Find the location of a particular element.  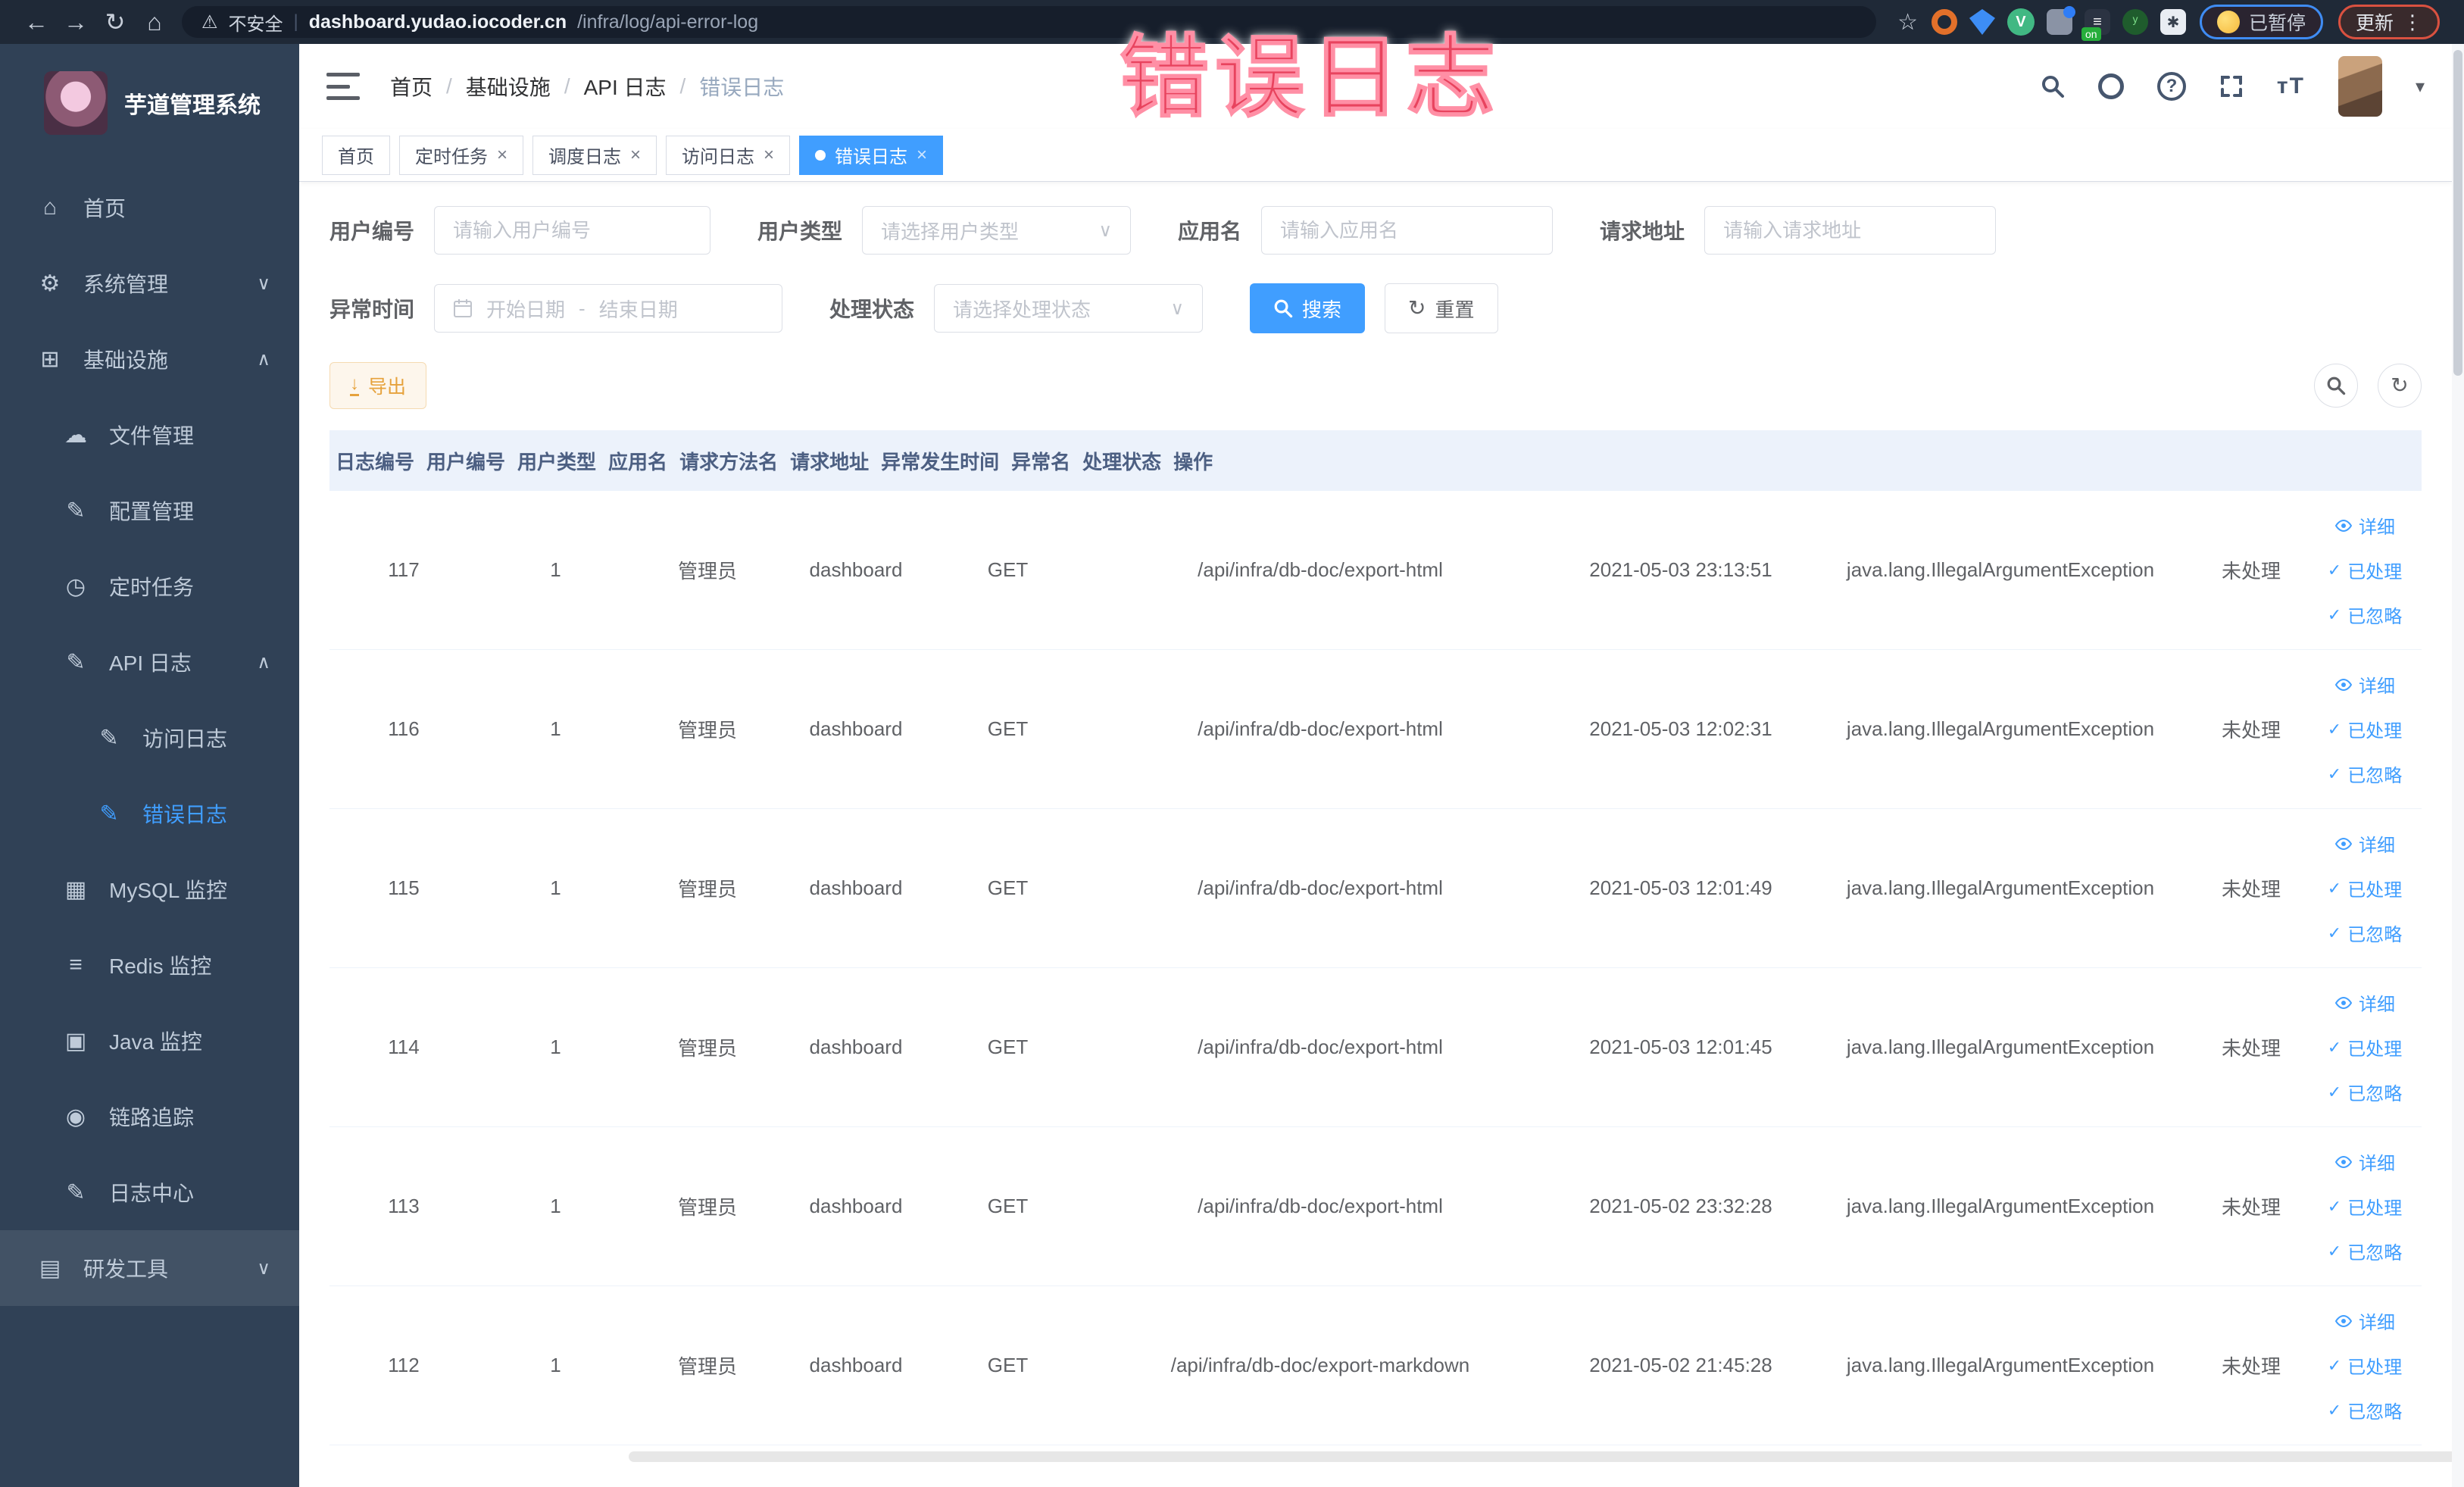

avatar is located at coordinates (2360, 86).